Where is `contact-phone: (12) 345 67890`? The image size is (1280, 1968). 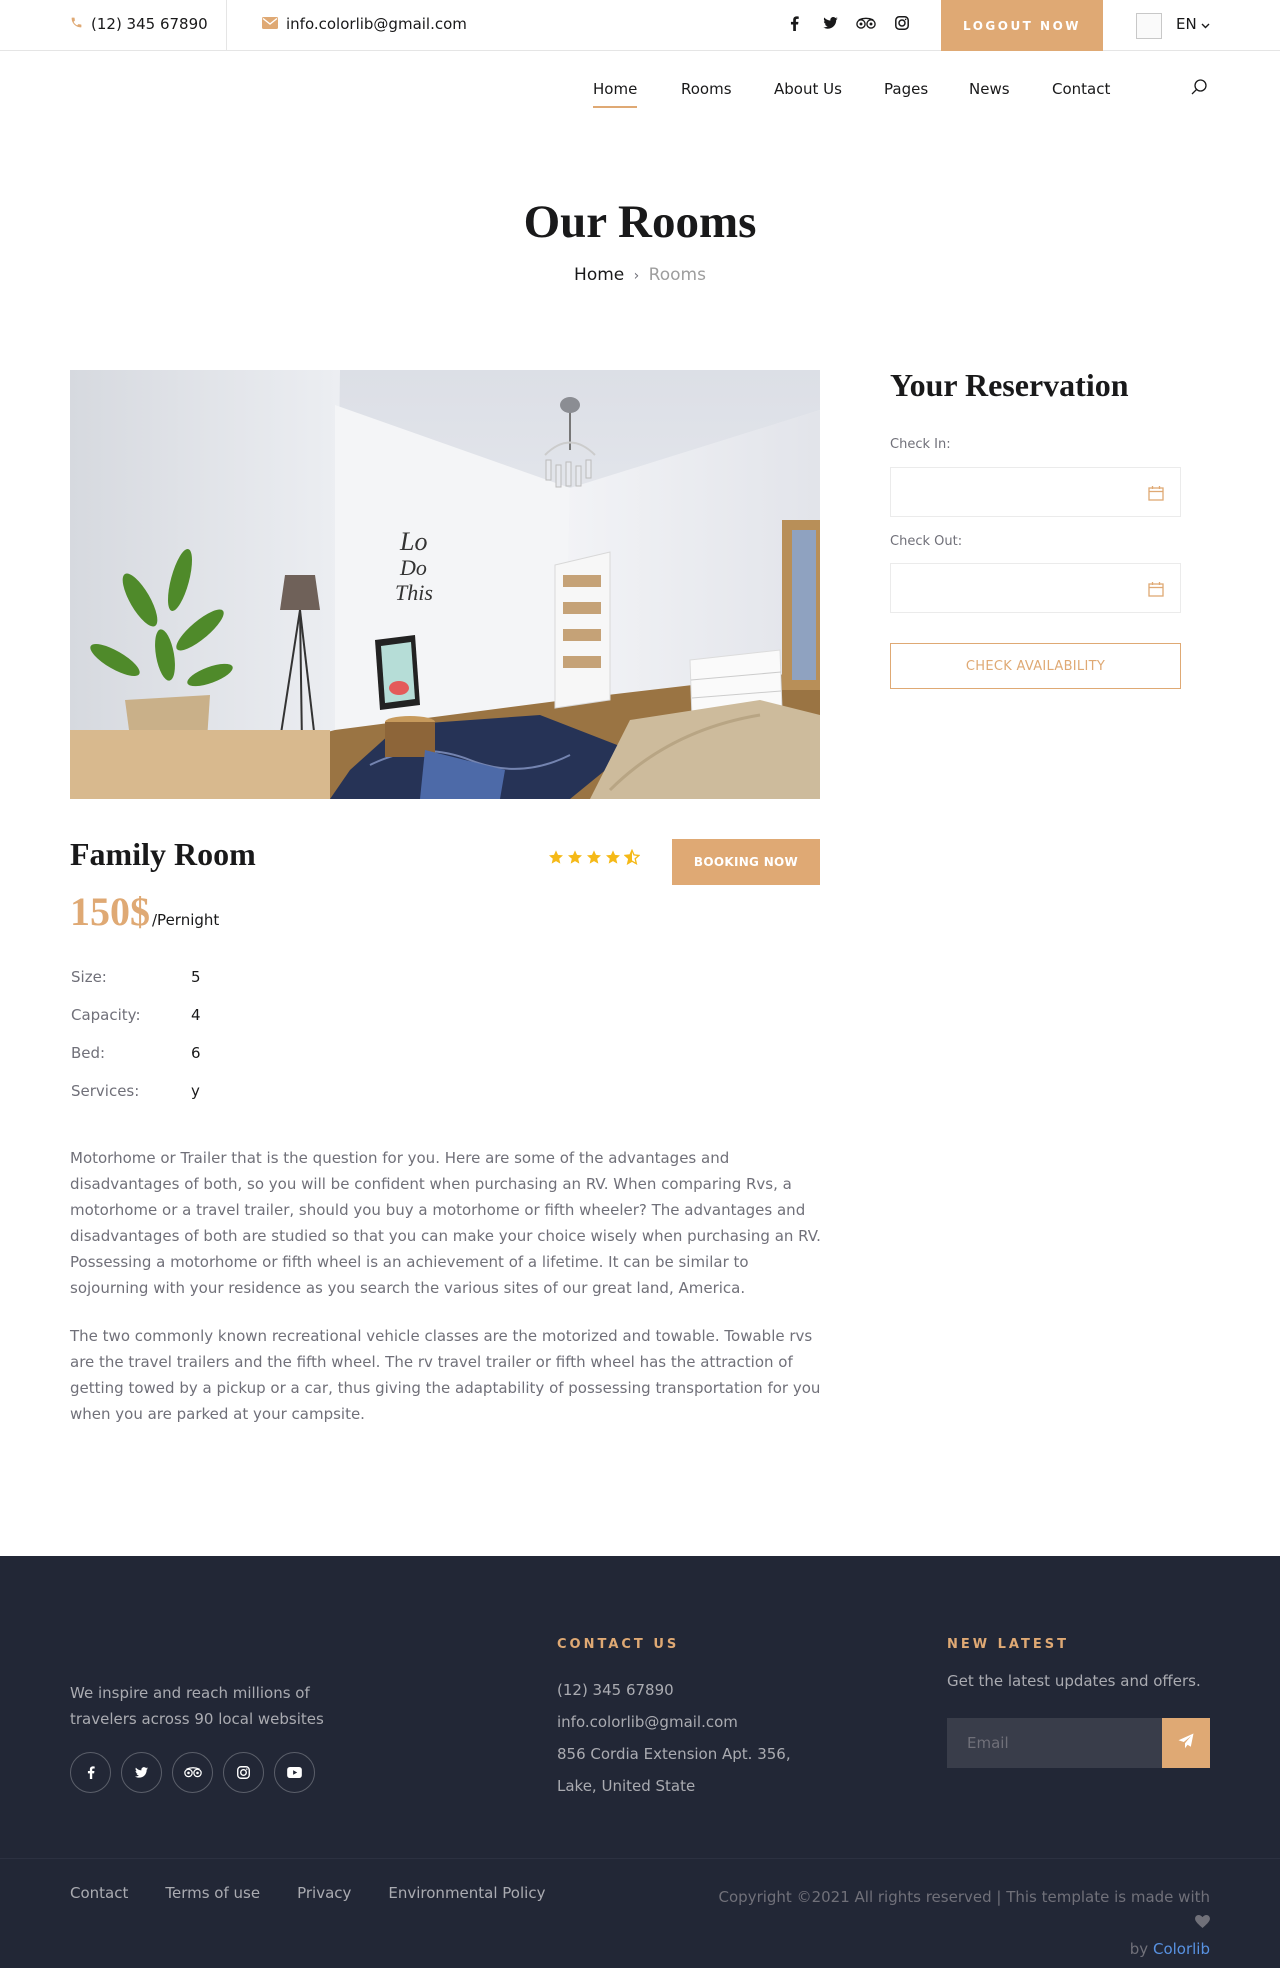
contact-phone: (12) 345 67890 is located at coordinates (615, 1690).